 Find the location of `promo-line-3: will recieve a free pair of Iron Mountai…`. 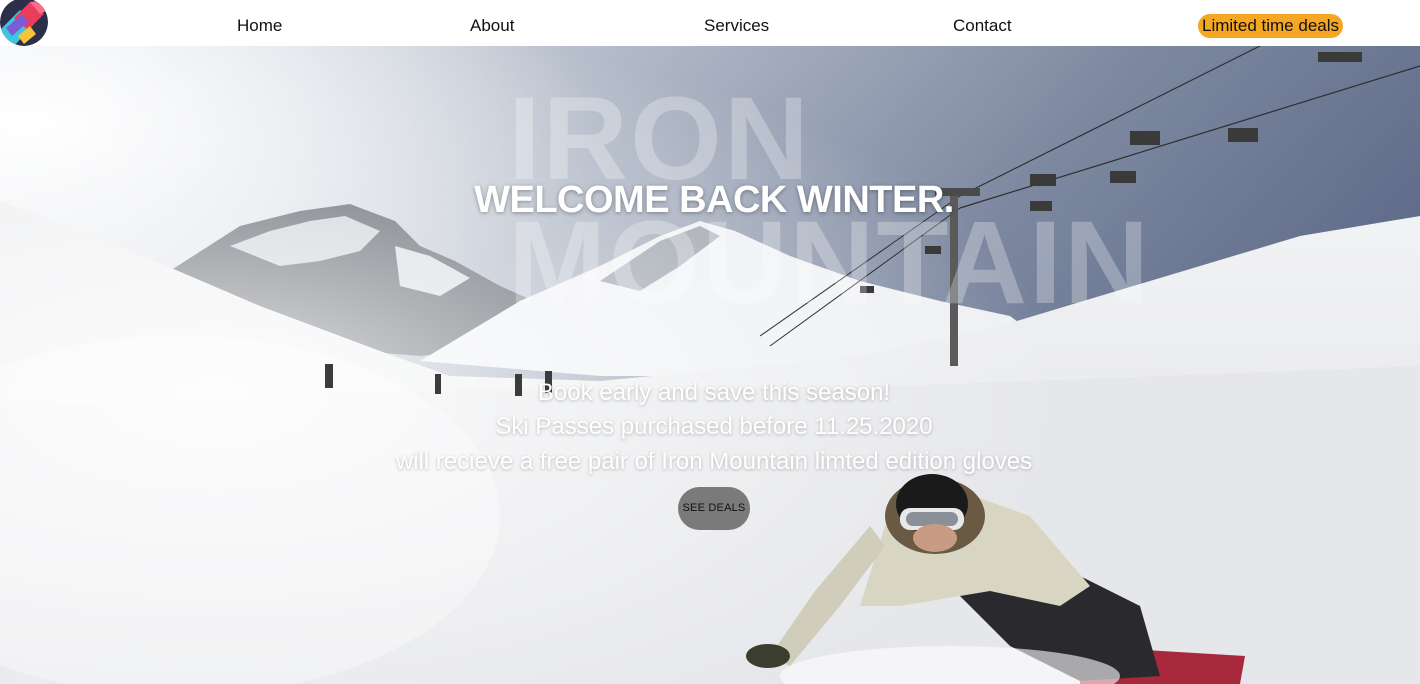

promo-line-3: will recieve a free pair of Iron Mountai… is located at coordinates (714, 461).